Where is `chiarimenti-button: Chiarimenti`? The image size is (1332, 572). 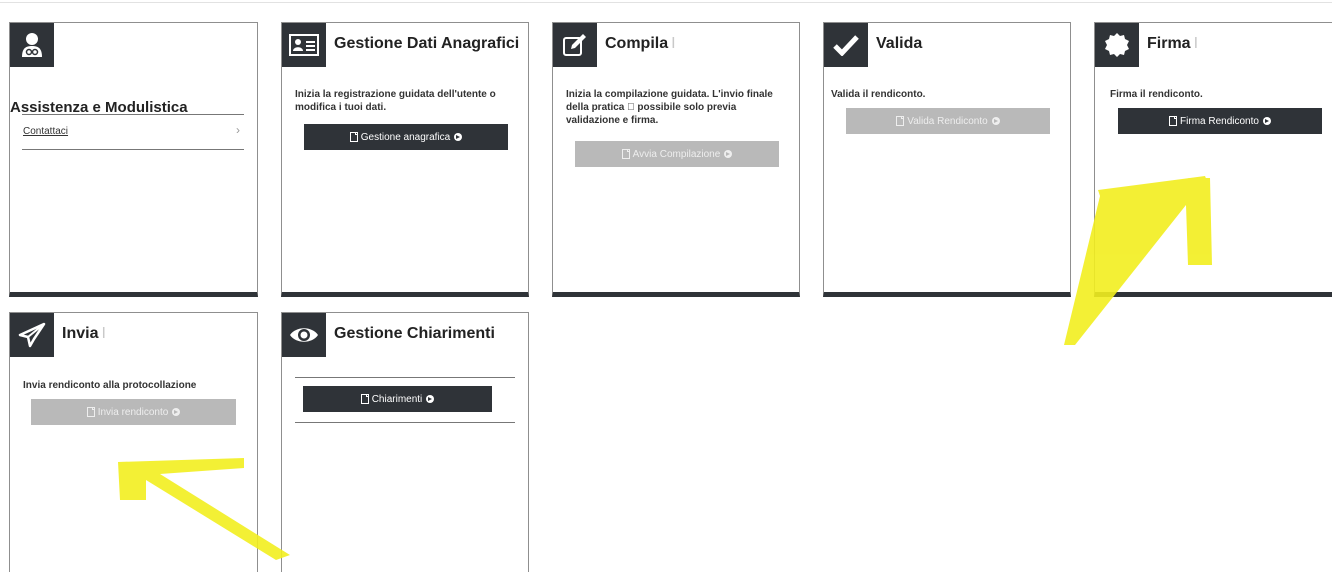 chiarimenti-button: Chiarimenti is located at coordinates (397, 399).